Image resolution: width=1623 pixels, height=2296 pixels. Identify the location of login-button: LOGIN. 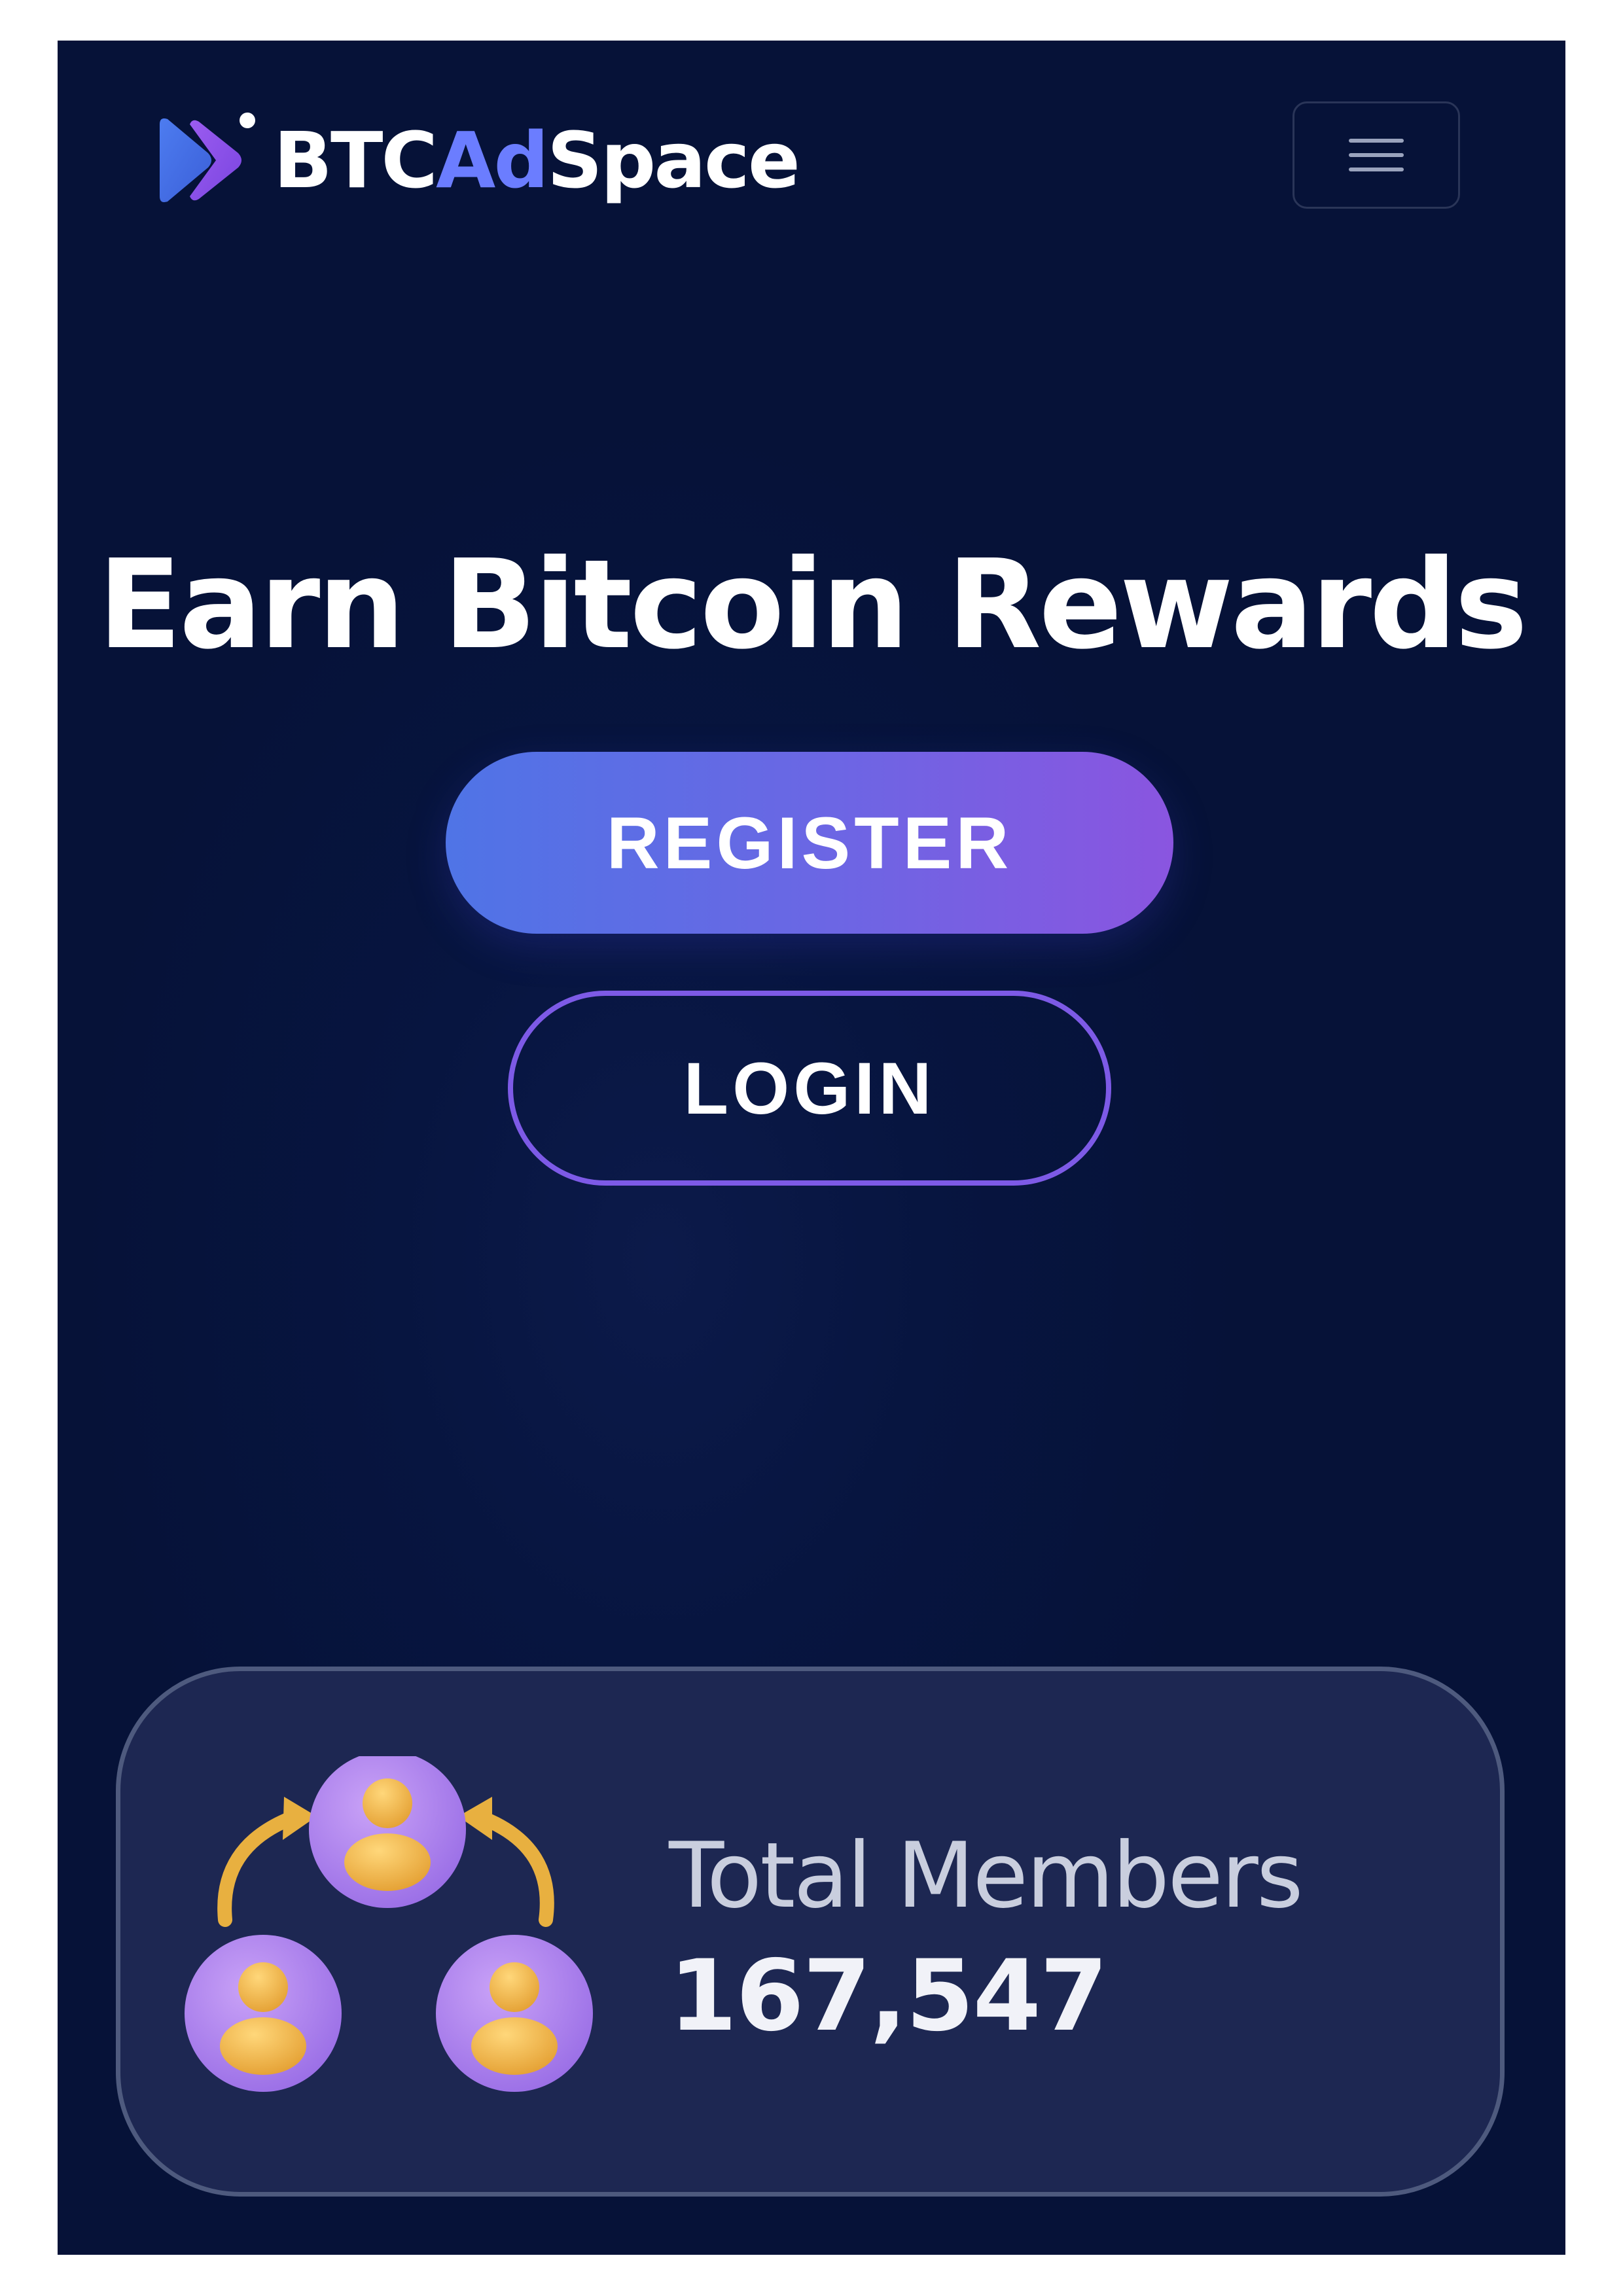
(810, 1088).